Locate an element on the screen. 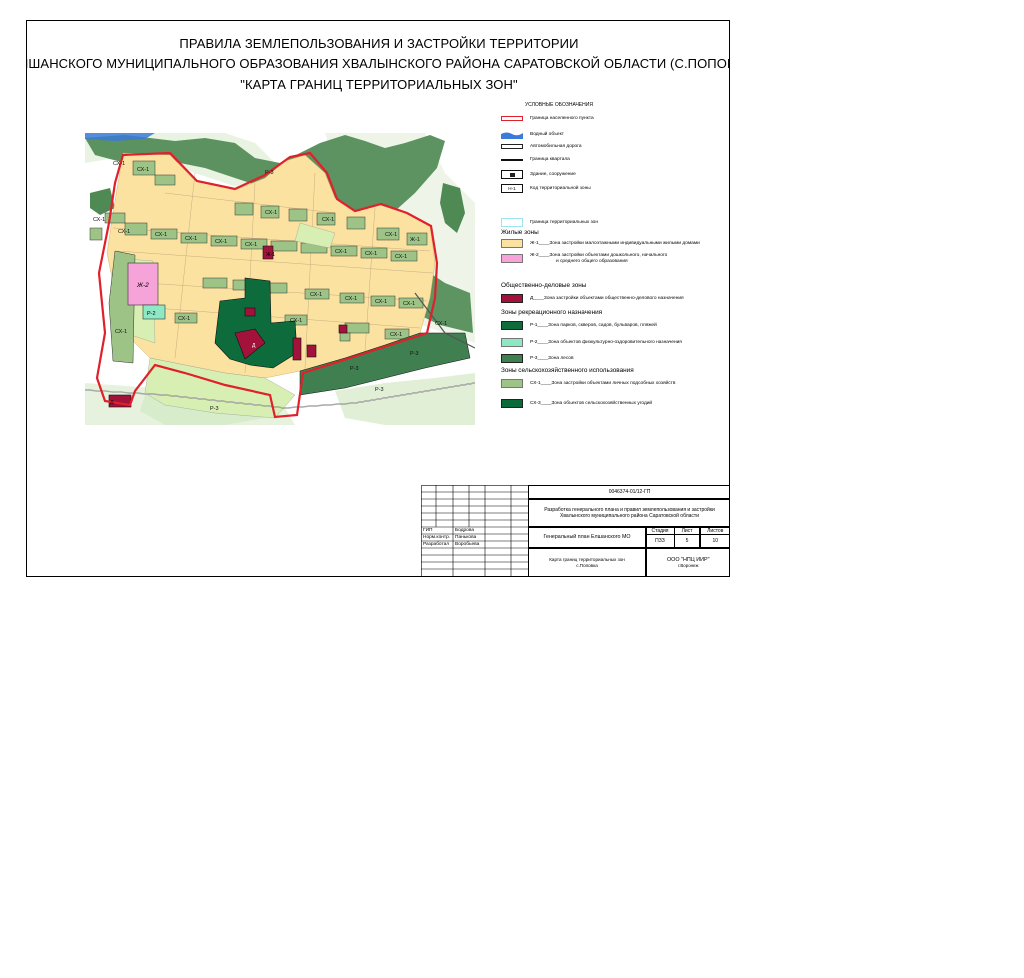  zone-boundary-symbol is located at coordinates (512, 222).